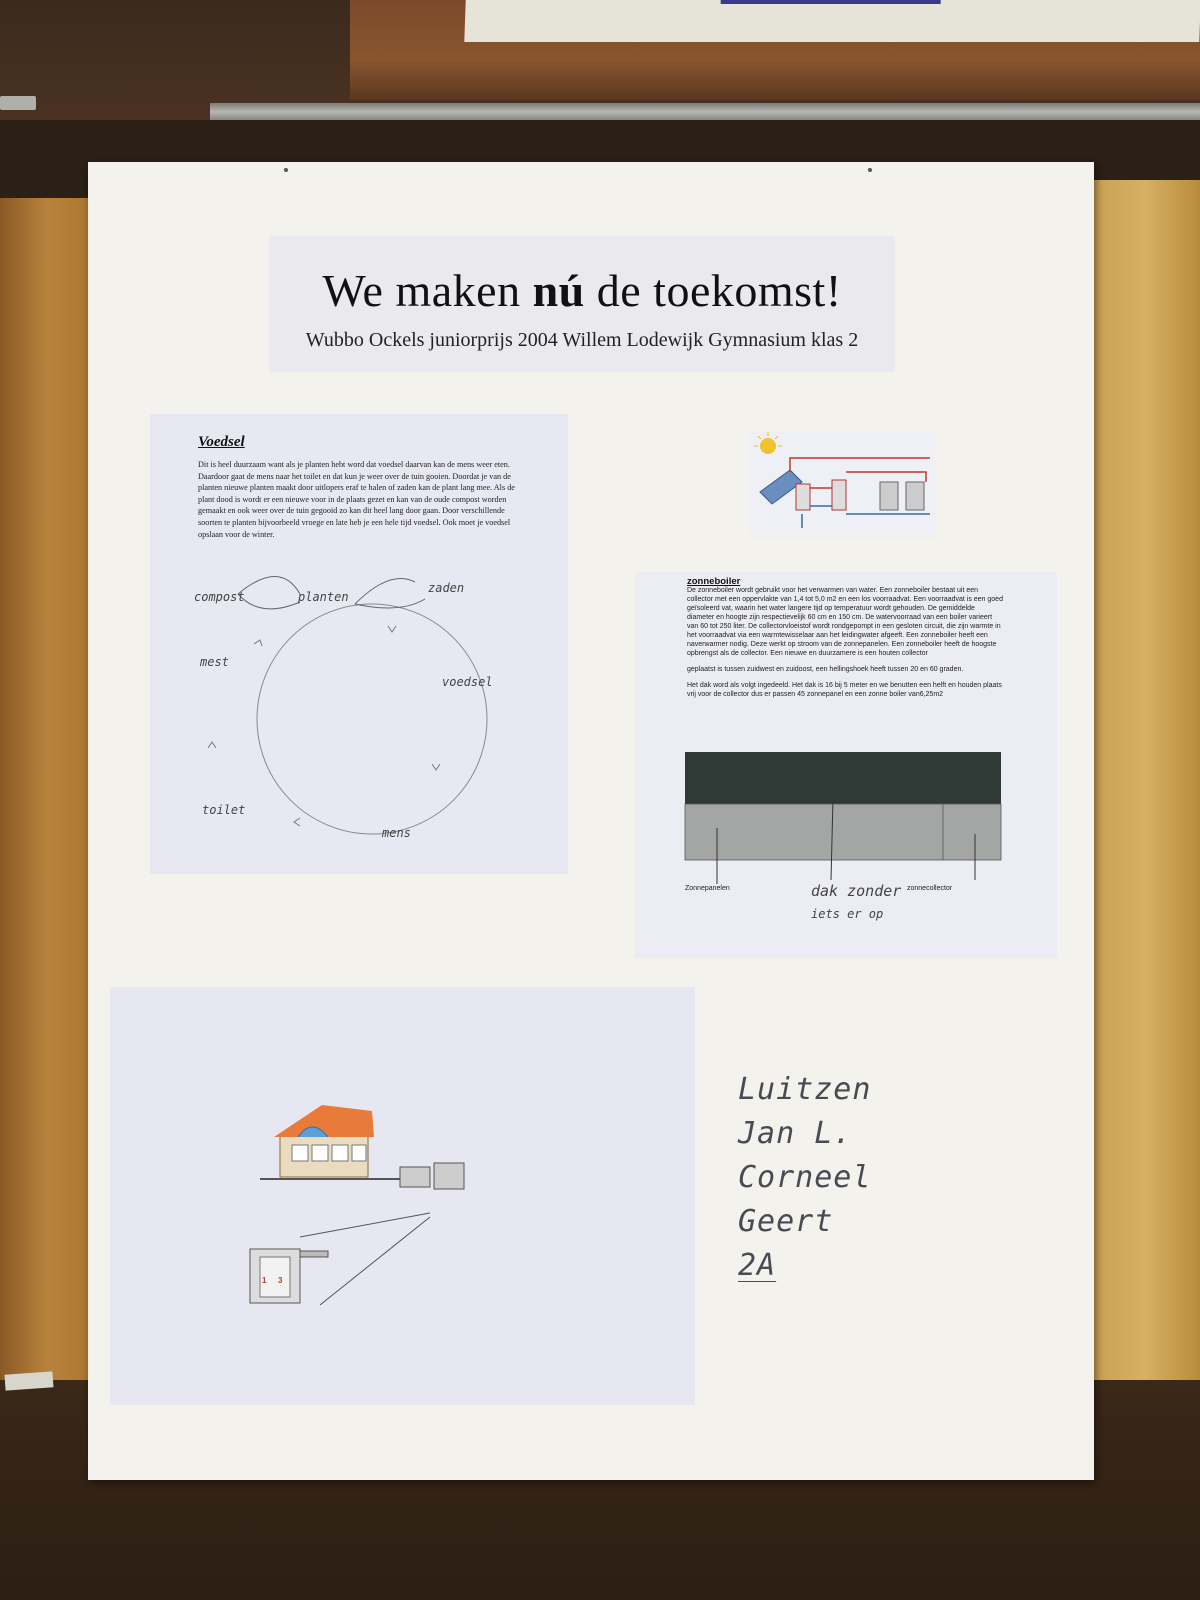 Image resolution: width=1200 pixels, height=1600 pixels. What do you see at coordinates (396, 833) in the screenshot?
I see `cycle-label-mens: mens` at bounding box center [396, 833].